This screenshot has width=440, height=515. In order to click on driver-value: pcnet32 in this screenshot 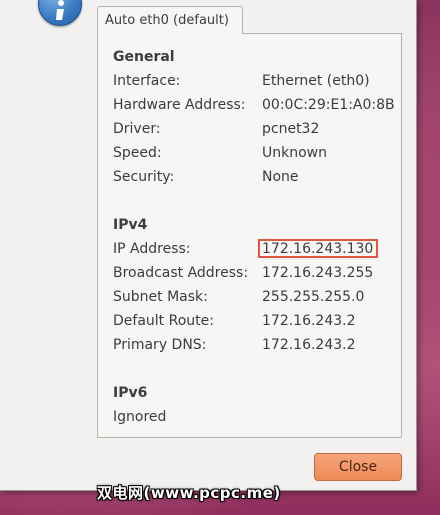, I will do `click(291, 129)`.